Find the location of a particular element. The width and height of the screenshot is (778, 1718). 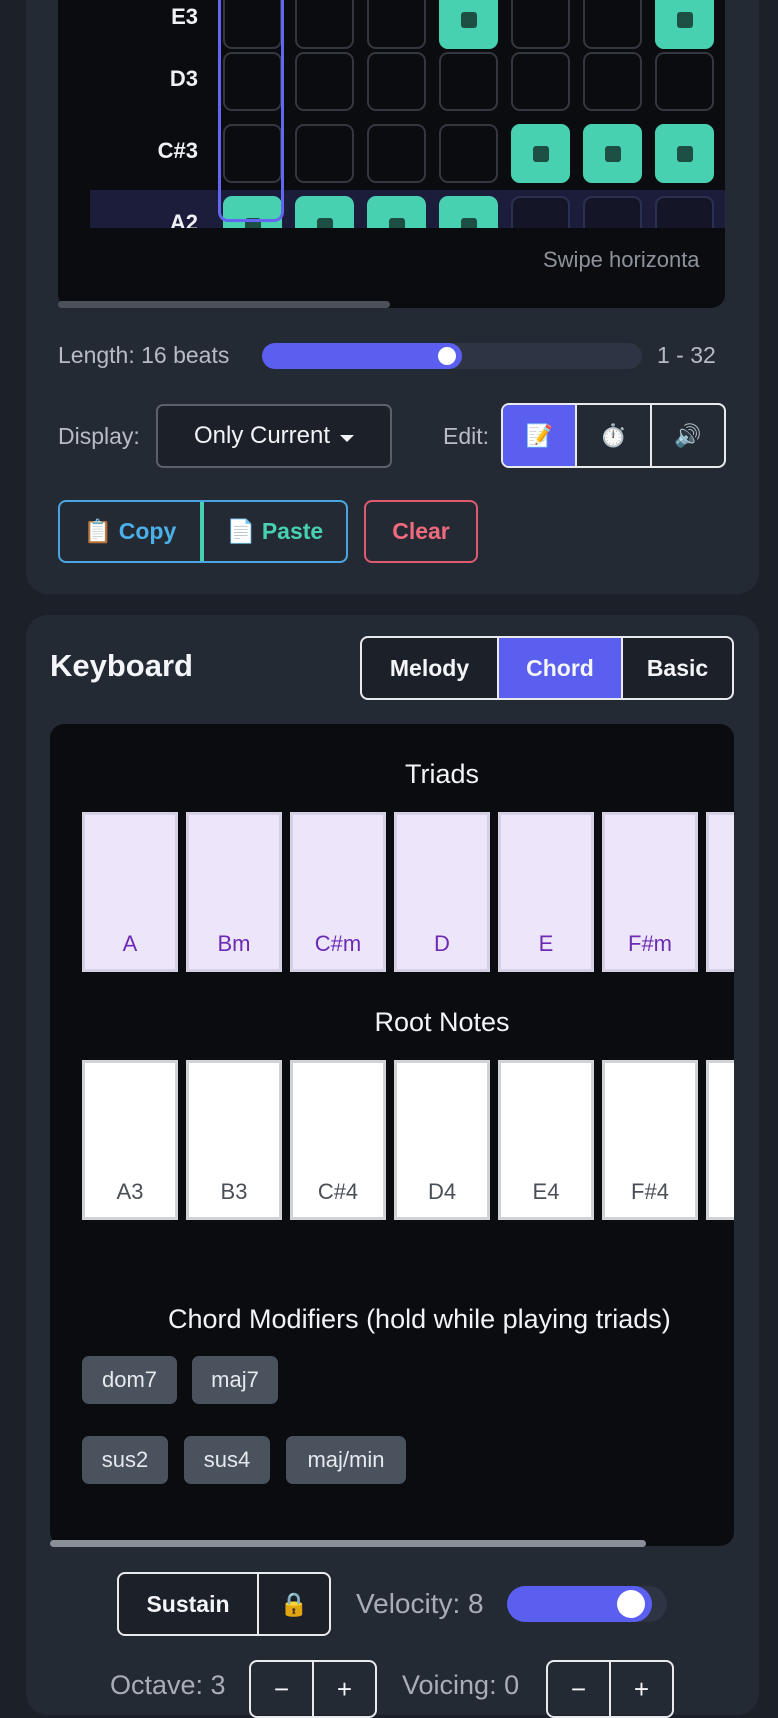

triad-key-label: C#m is located at coordinates (338, 943).